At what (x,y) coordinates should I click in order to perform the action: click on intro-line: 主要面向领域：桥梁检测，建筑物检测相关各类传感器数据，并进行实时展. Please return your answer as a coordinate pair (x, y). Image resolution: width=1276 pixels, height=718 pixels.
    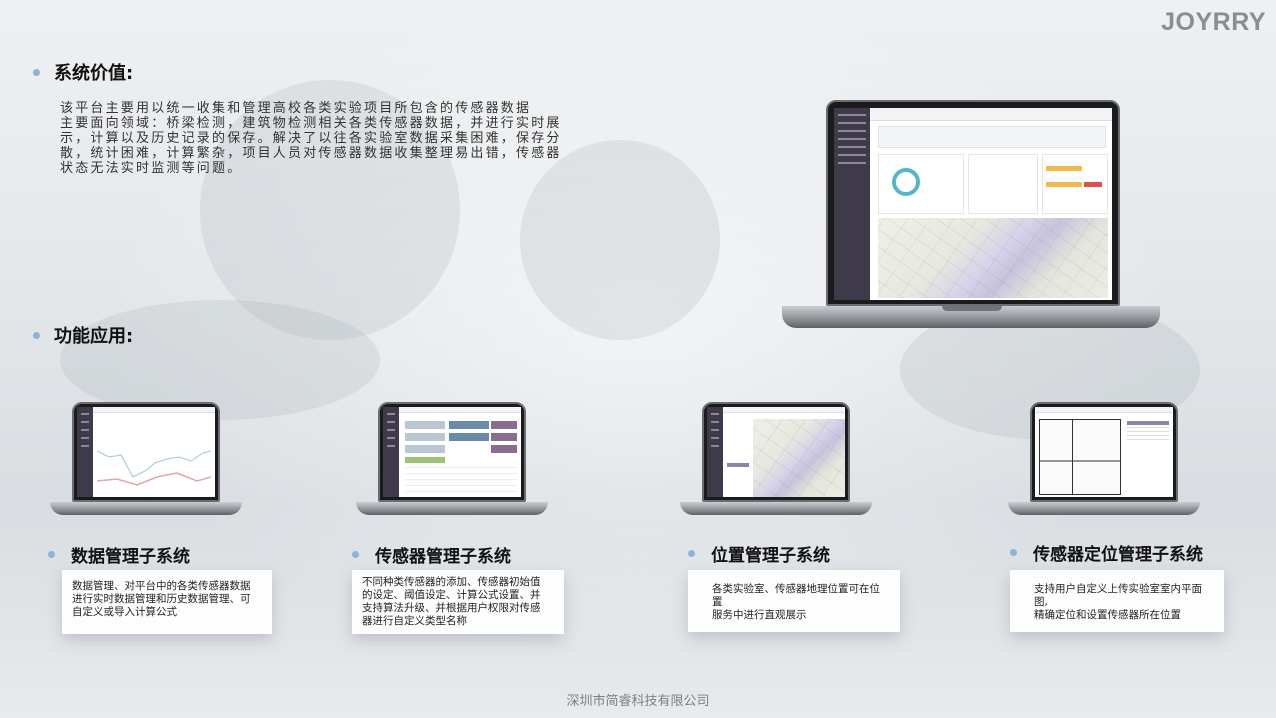
    Looking at the image, I should click on (311, 123).